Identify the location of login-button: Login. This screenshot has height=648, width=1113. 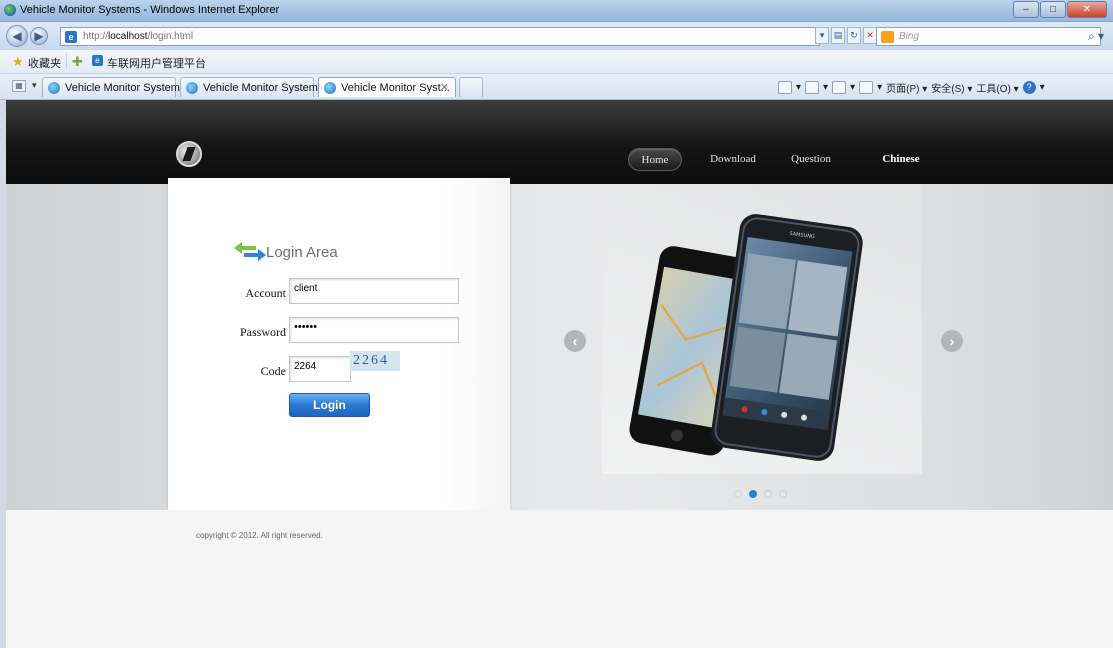
(329, 405).